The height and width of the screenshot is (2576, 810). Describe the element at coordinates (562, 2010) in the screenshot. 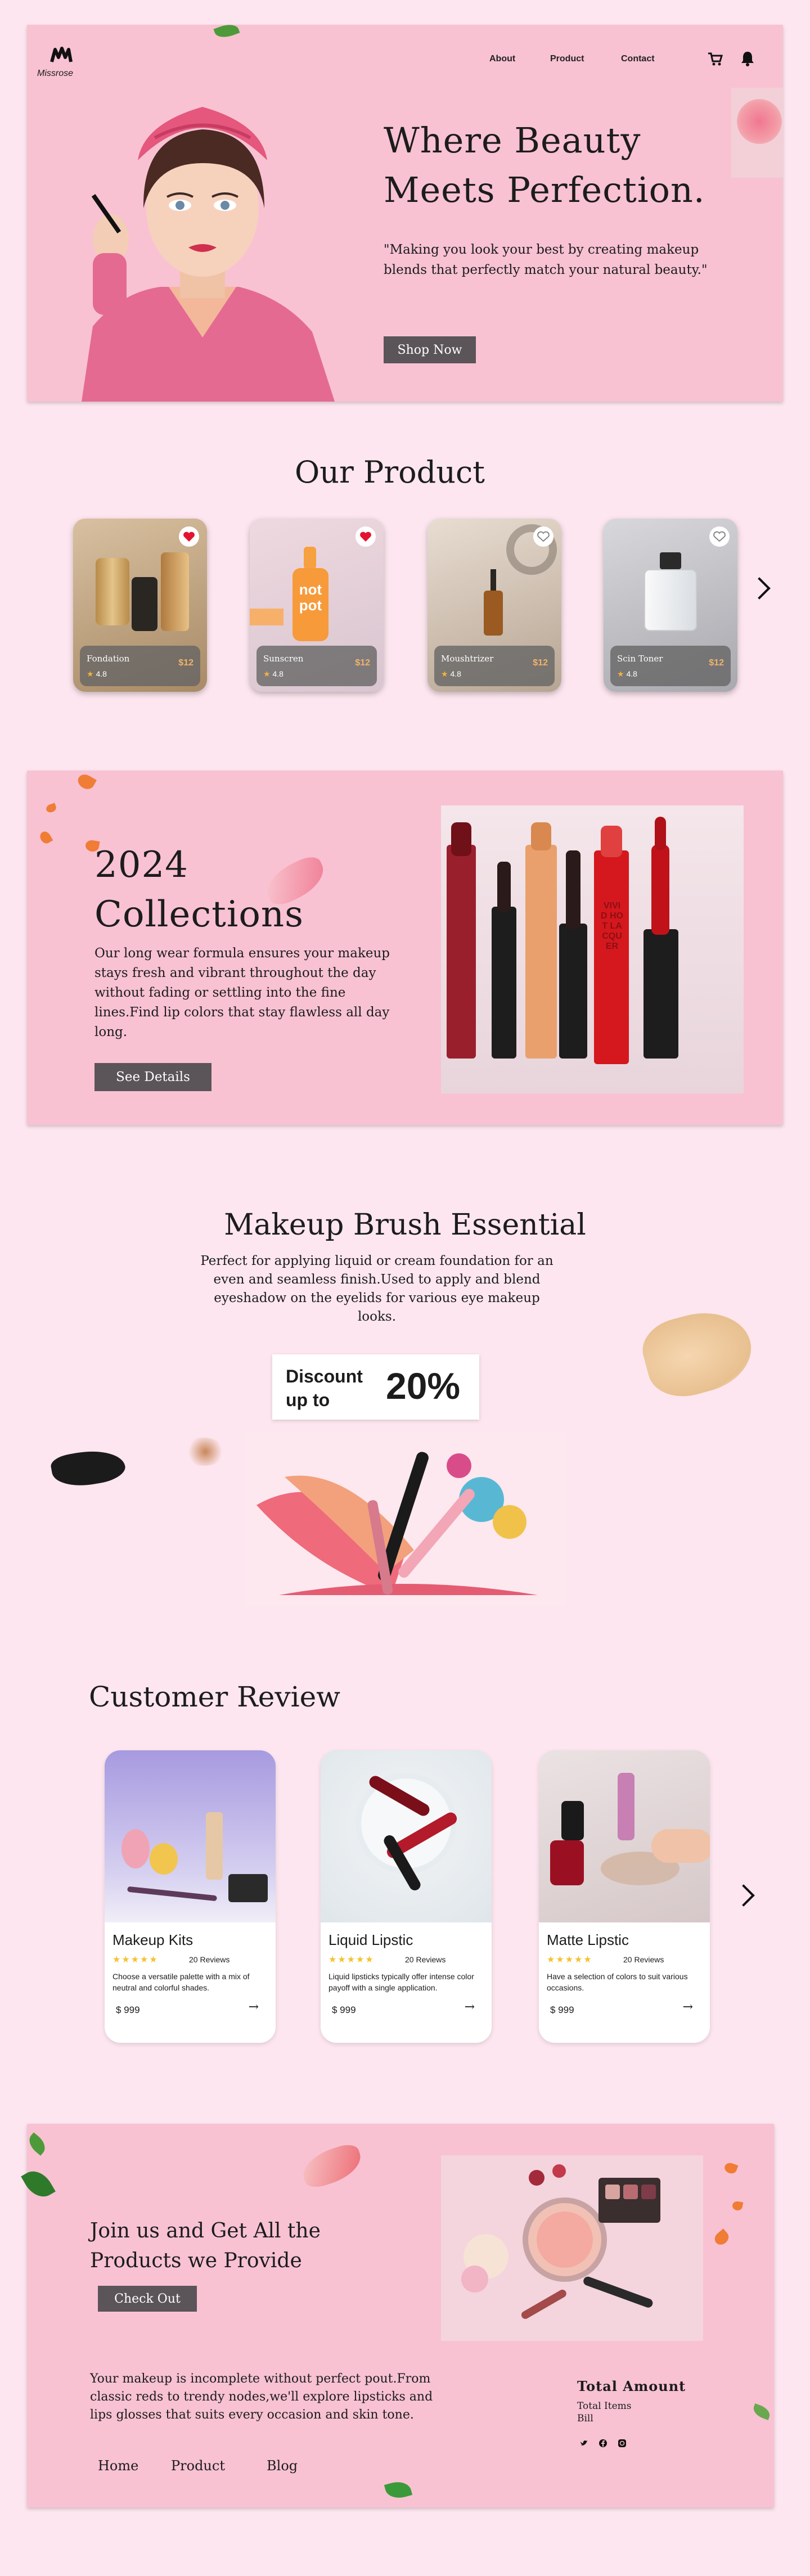

I see `review-price: $ 999` at that location.